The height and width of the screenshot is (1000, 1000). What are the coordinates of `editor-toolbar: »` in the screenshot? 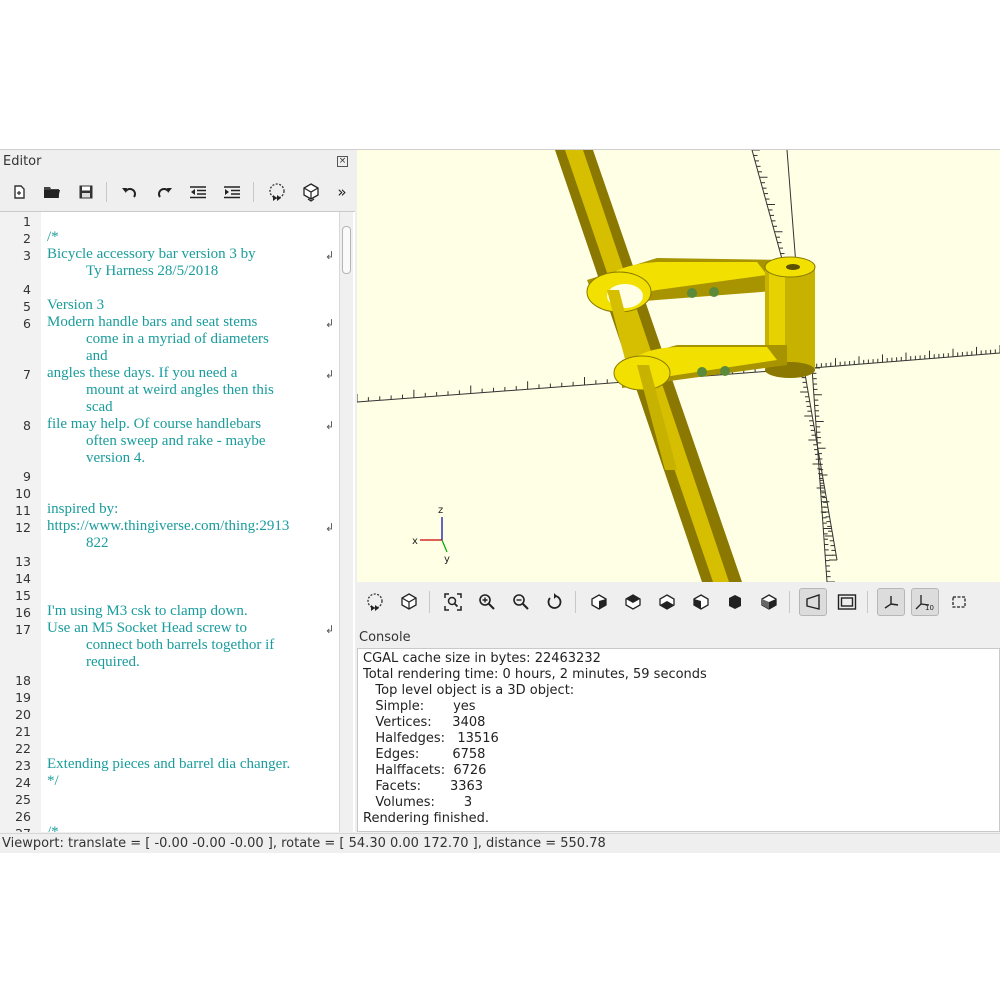 It's located at (177, 192).